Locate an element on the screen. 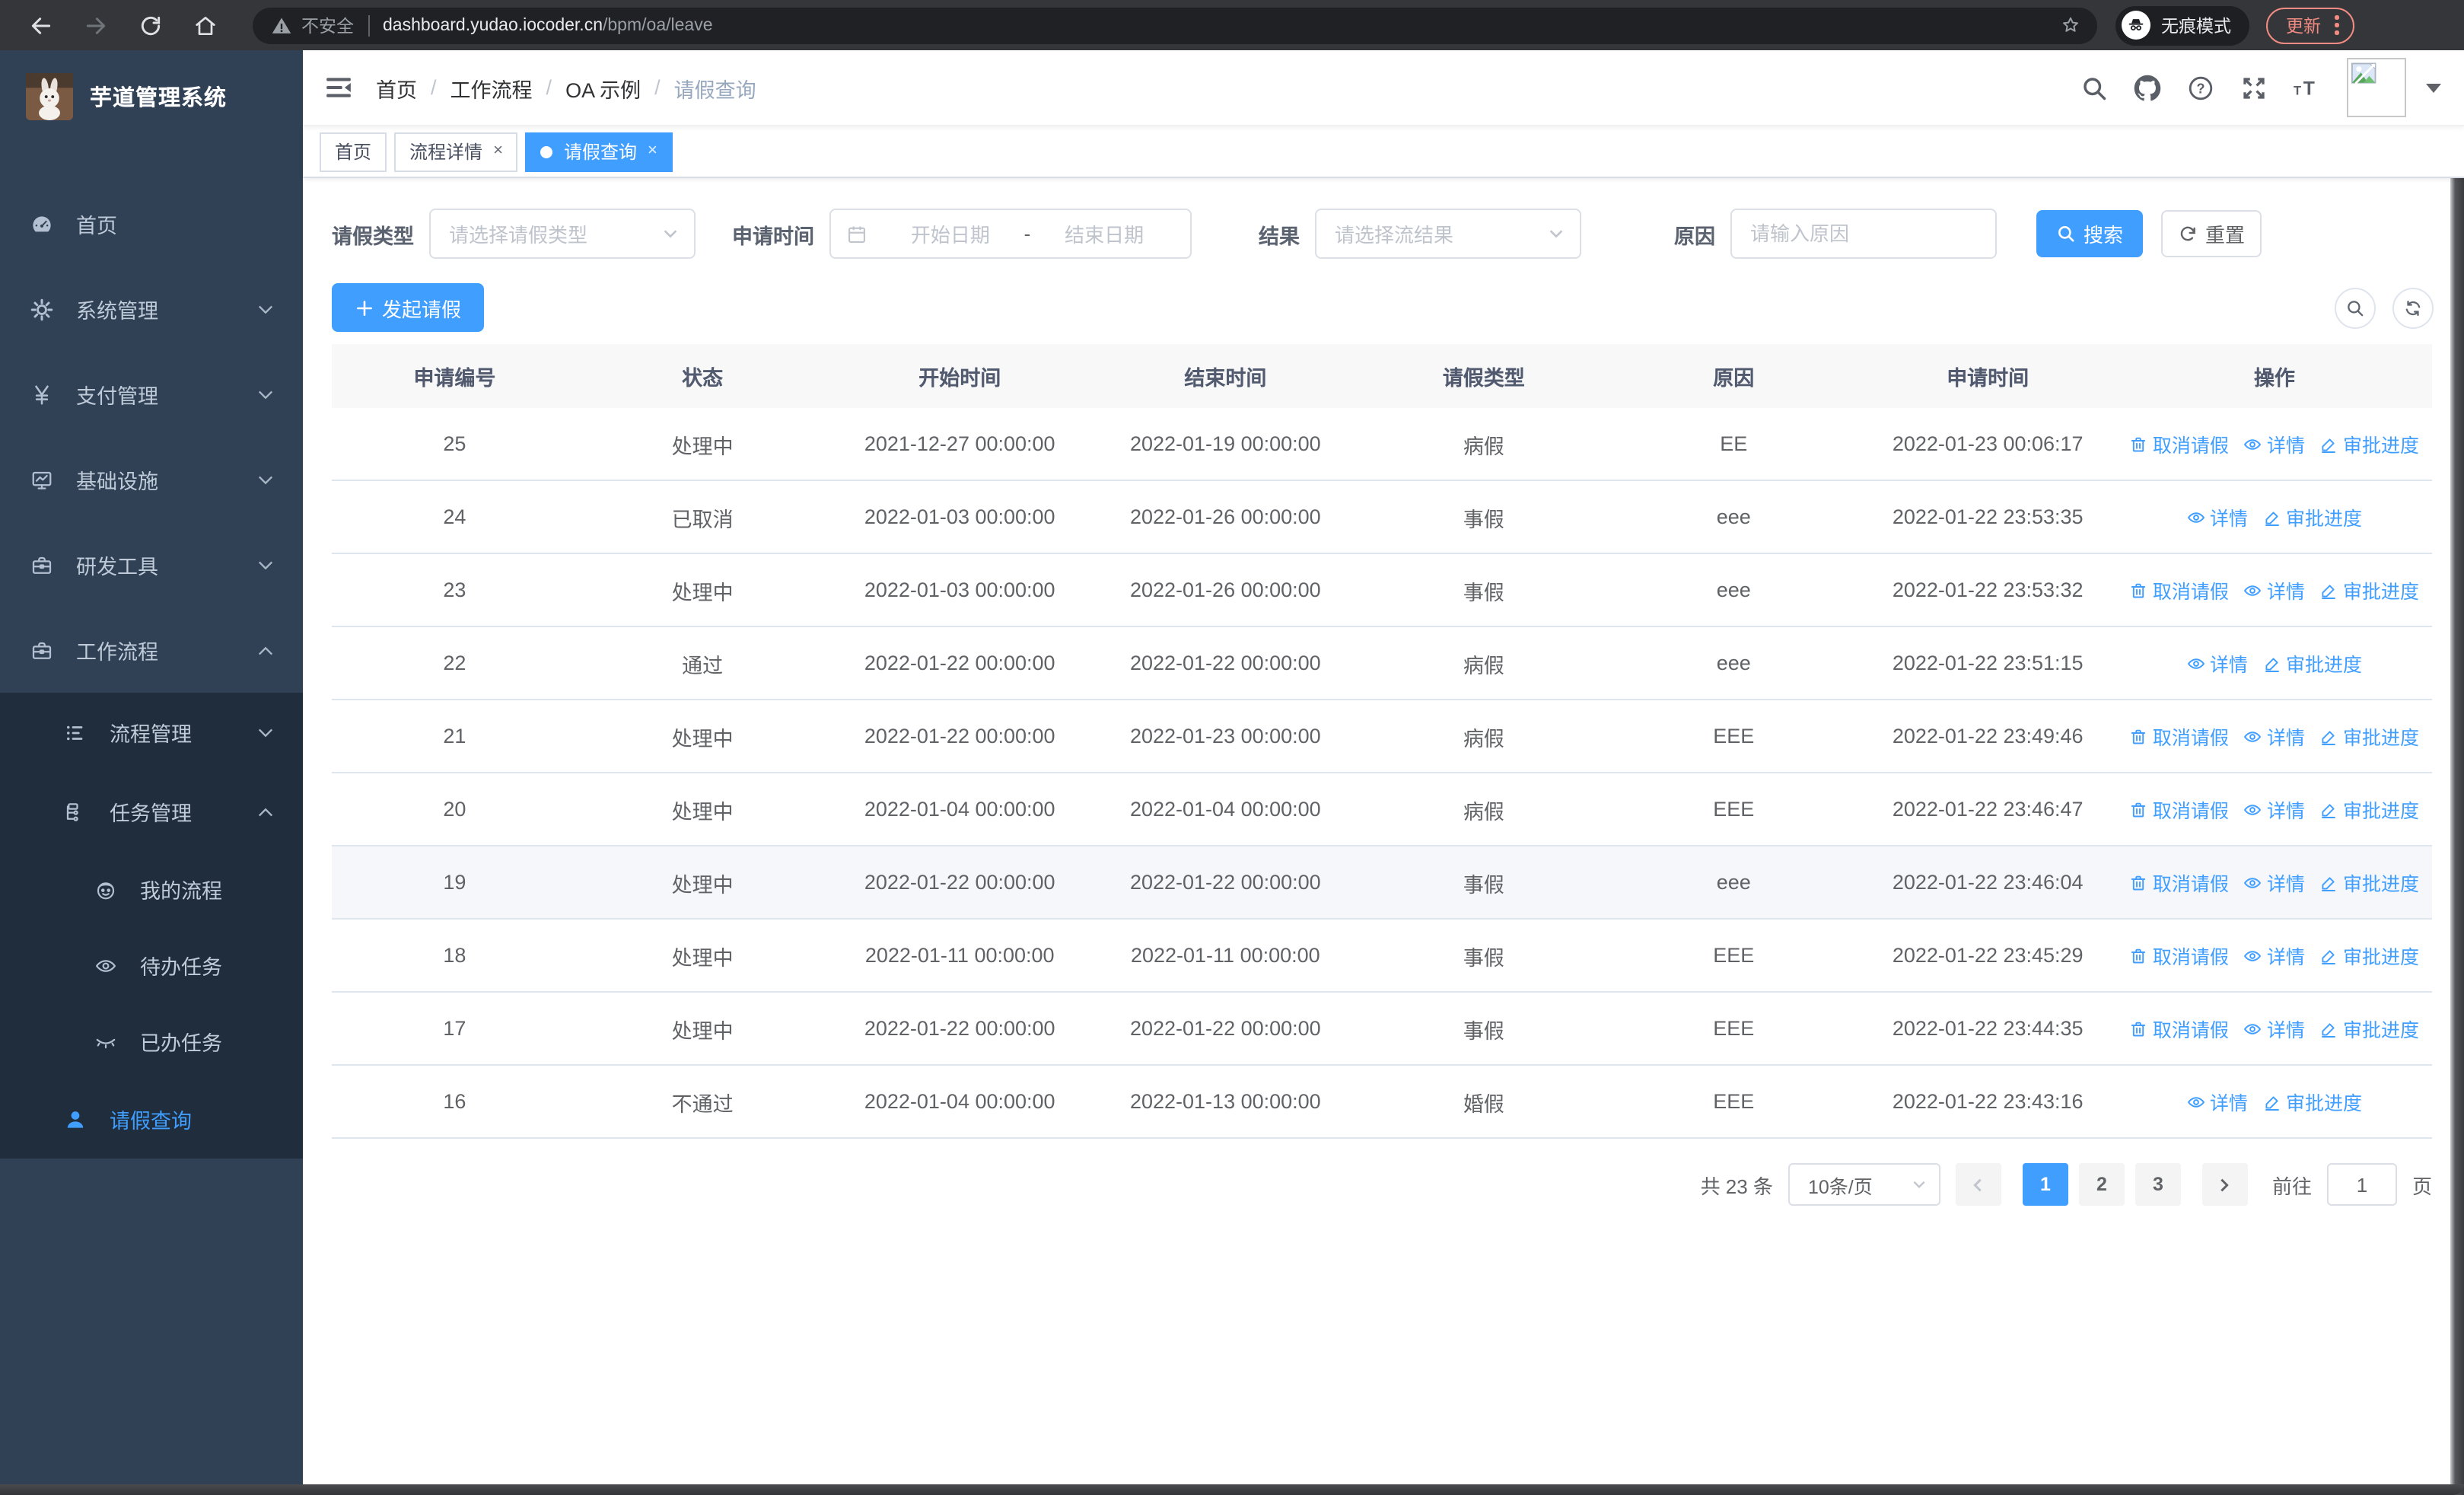 Image resolution: width=2464 pixels, height=1495 pixels. chevron-down-icon is located at coordinates (670, 233).